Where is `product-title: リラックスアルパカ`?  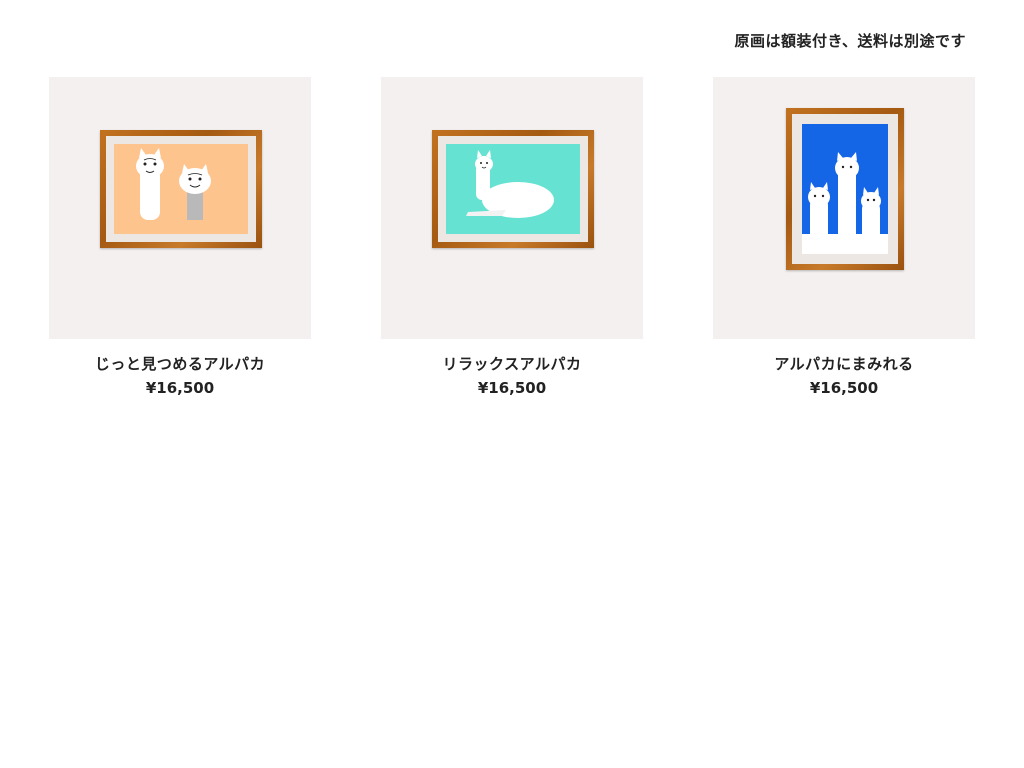 product-title: リラックスアルパカ is located at coordinates (512, 363).